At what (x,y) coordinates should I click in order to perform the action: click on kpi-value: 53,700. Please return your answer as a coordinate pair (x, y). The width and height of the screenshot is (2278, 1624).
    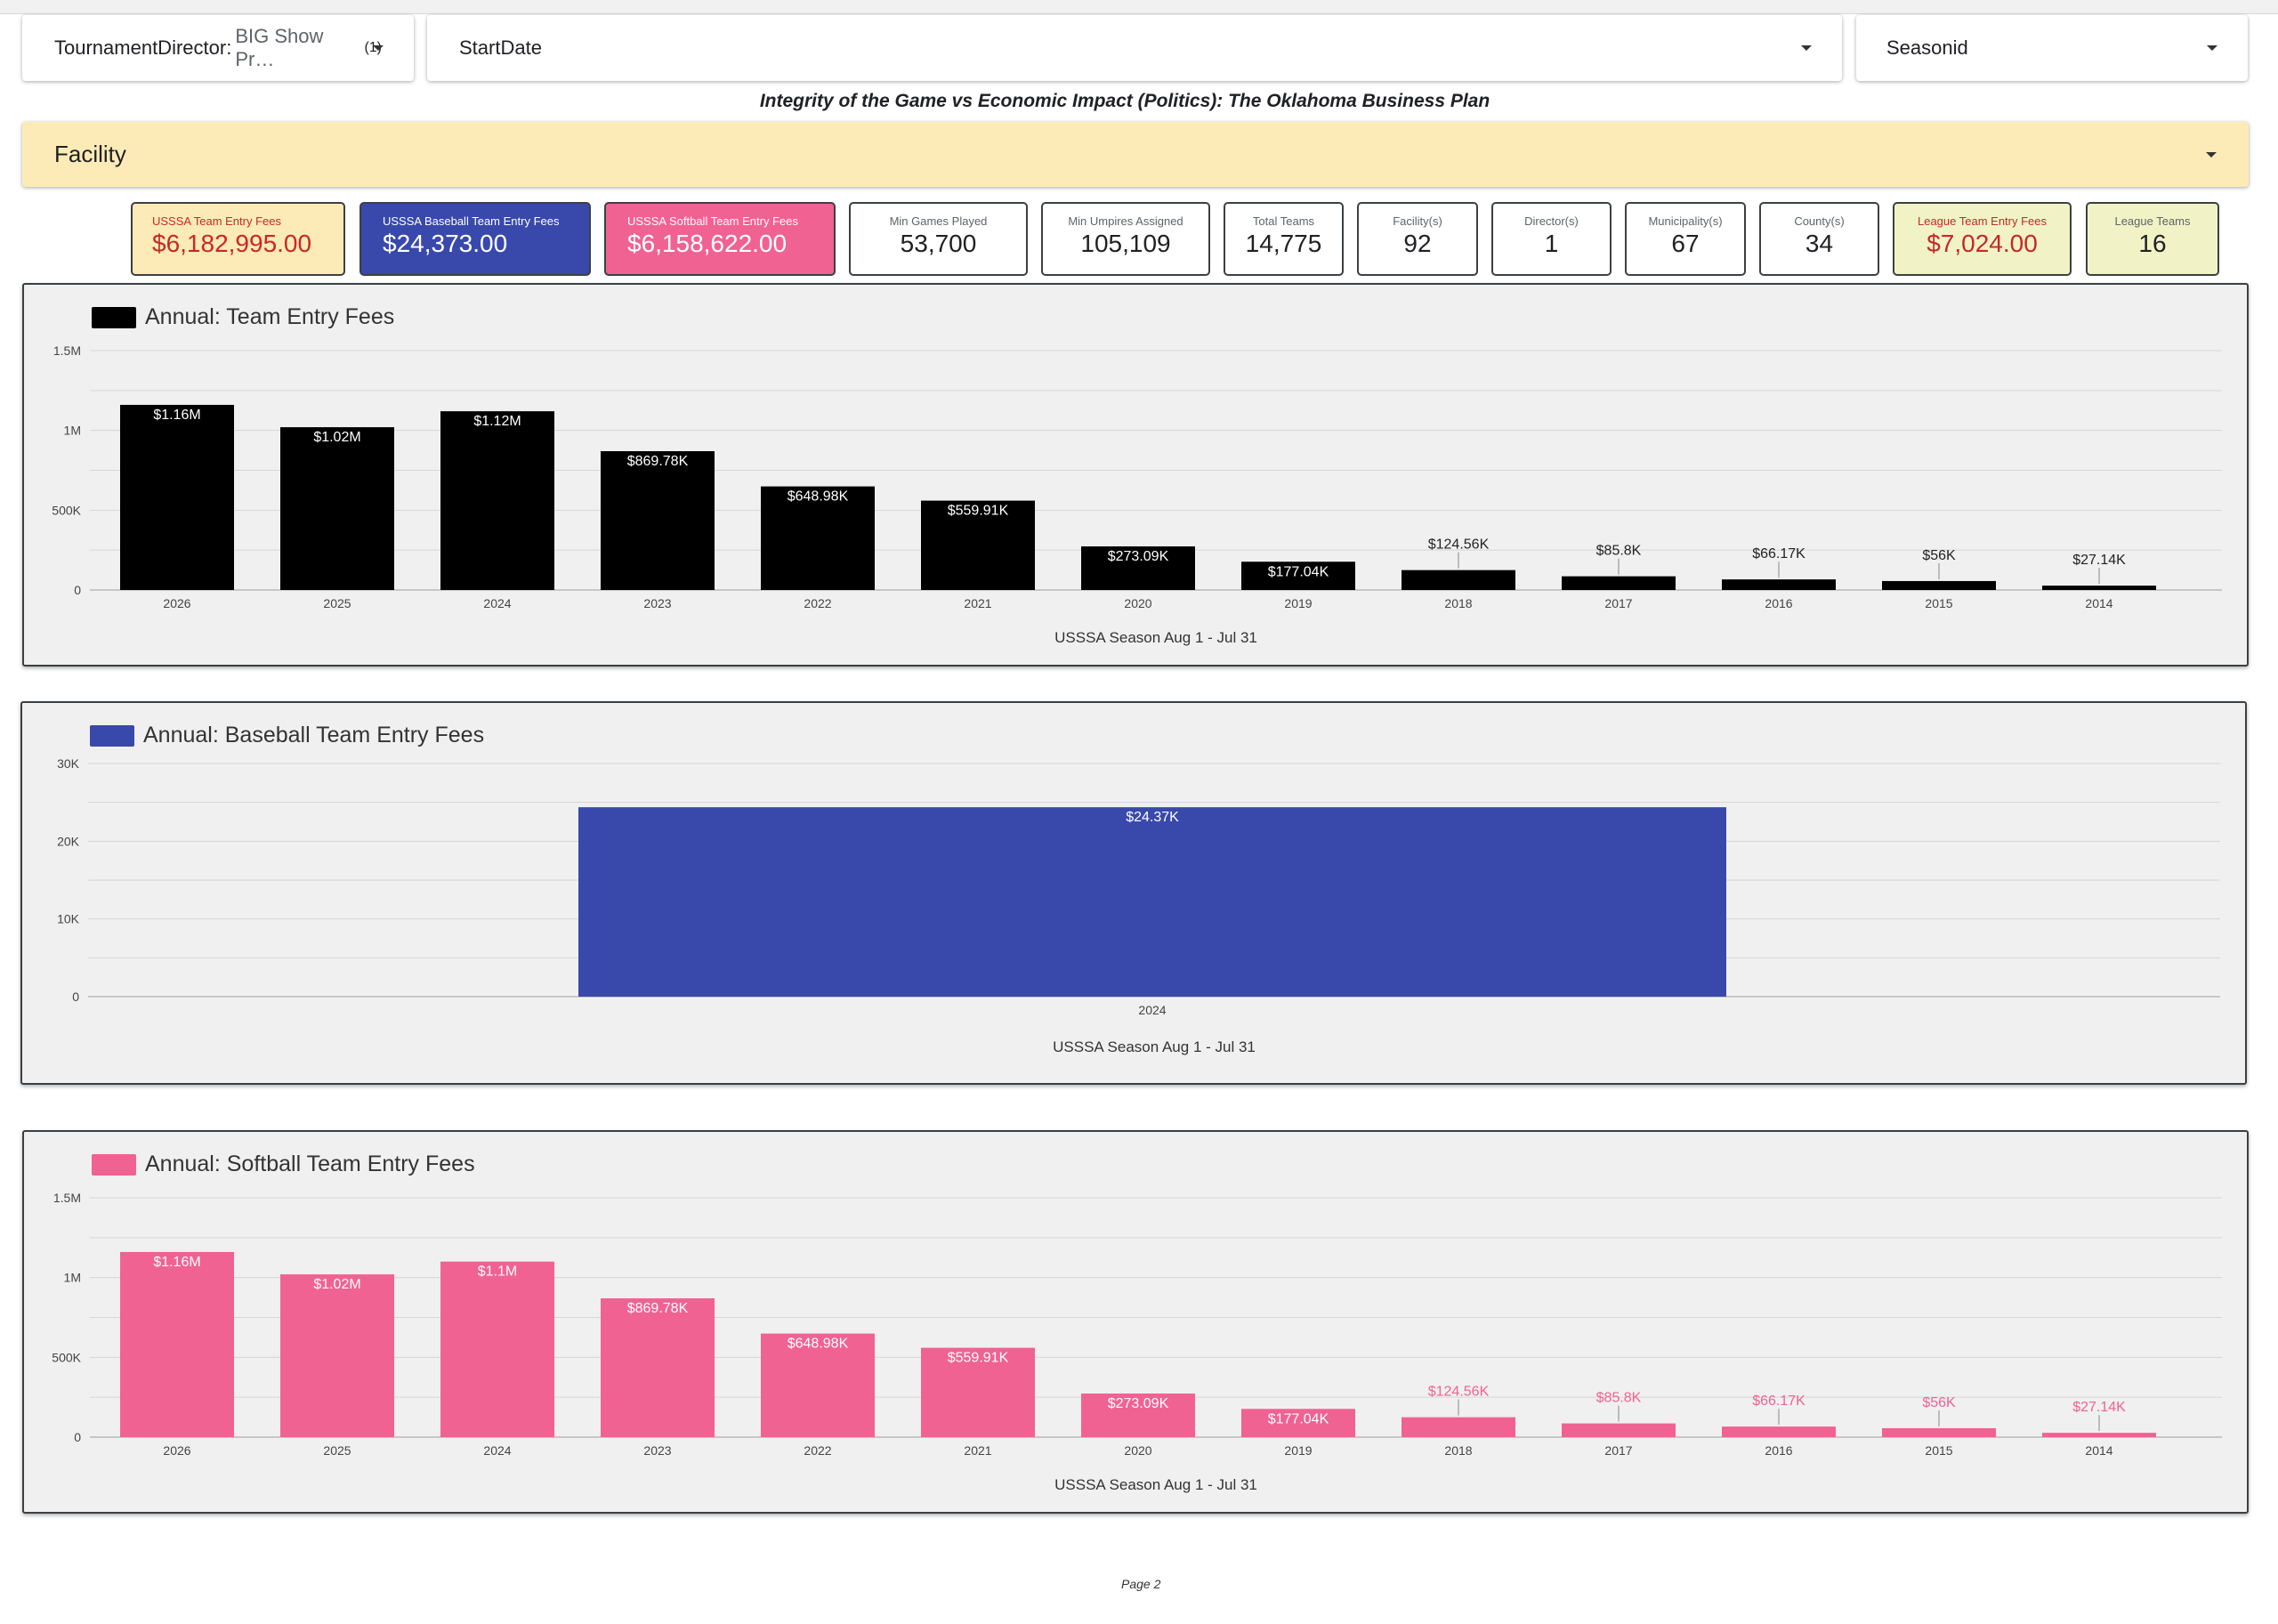
    Looking at the image, I should click on (939, 243).